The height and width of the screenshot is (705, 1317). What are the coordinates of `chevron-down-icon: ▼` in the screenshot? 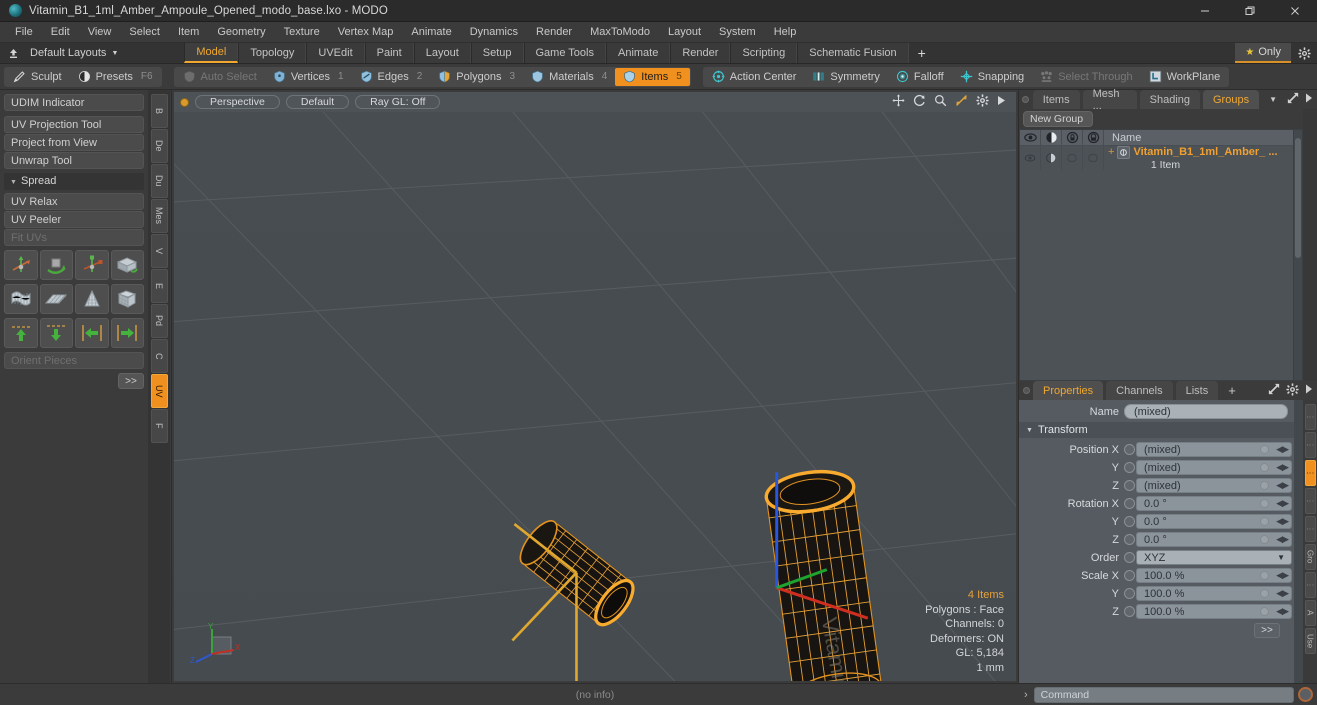 It's located at (1281, 557).